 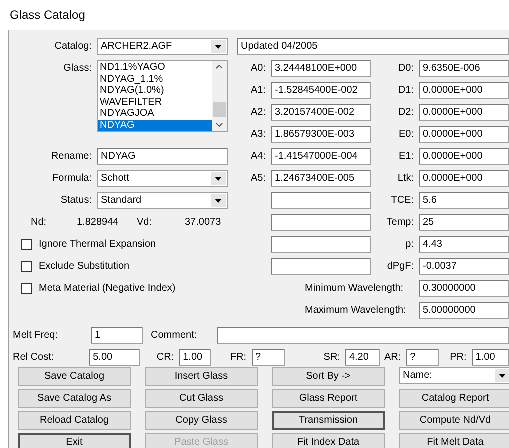 What do you see at coordinates (155, 90) in the screenshot?
I see `list-item: NDYAG(1.0%)` at bounding box center [155, 90].